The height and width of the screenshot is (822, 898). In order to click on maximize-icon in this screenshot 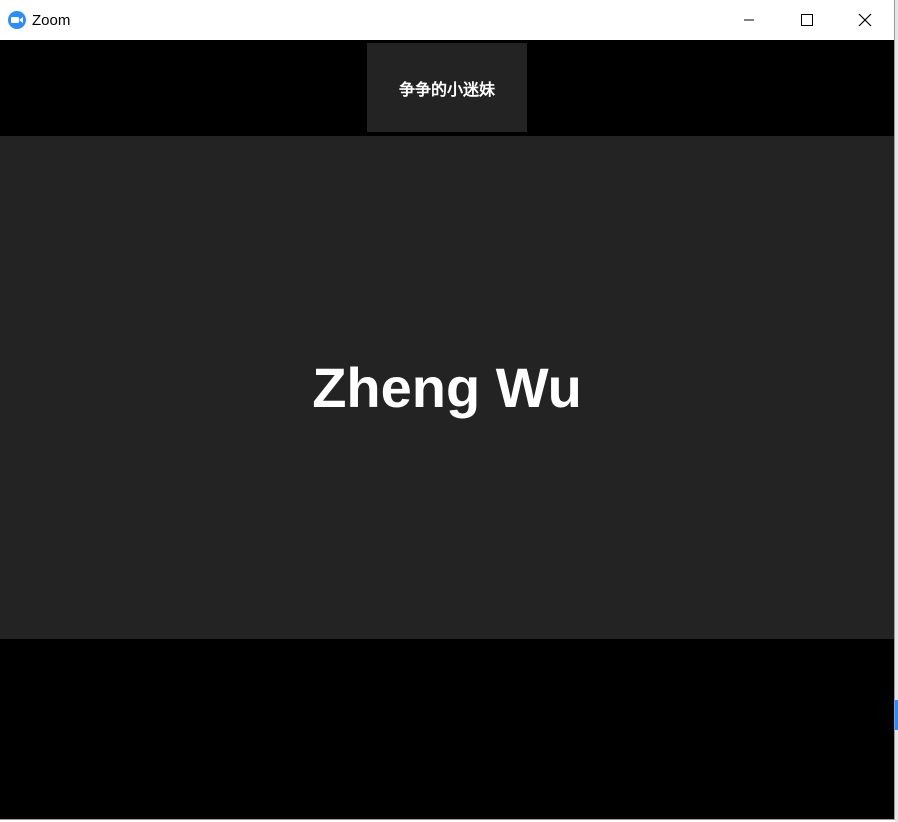, I will do `click(807, 20)`.